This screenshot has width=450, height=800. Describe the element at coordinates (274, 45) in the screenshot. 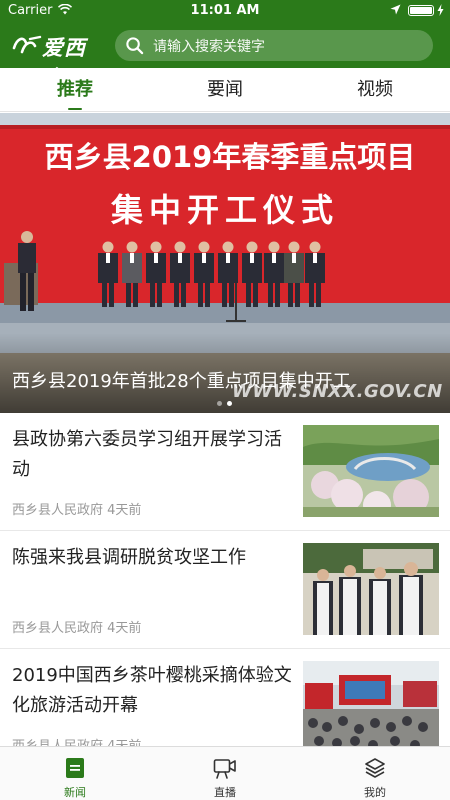

I see `search-bar: 请输入搜索关键字` at that location.